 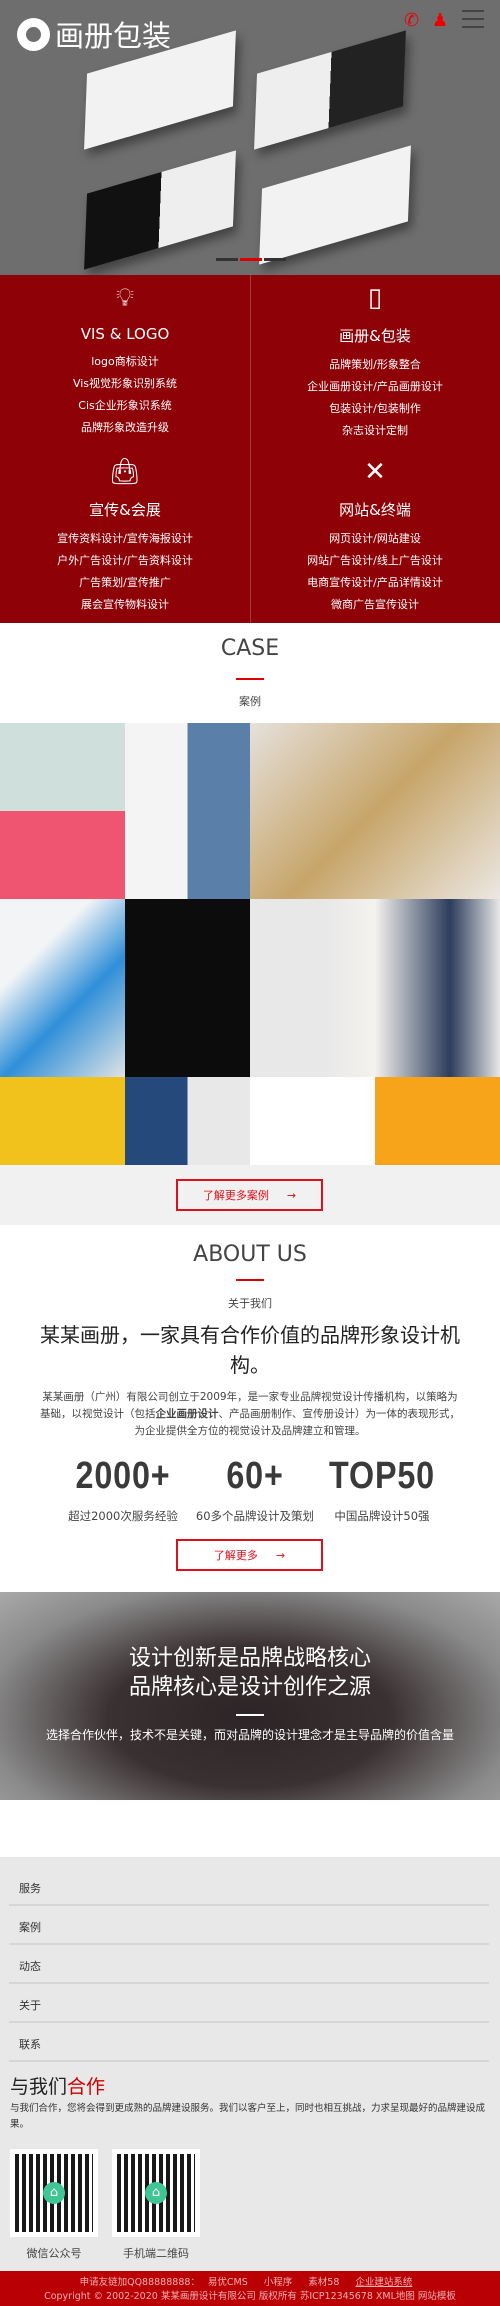 What do you see at coordinates (375, 387) in the screenshot?
I see `service-item: 企业画册设计/产品画册设计` at bounding box center [375, 387].